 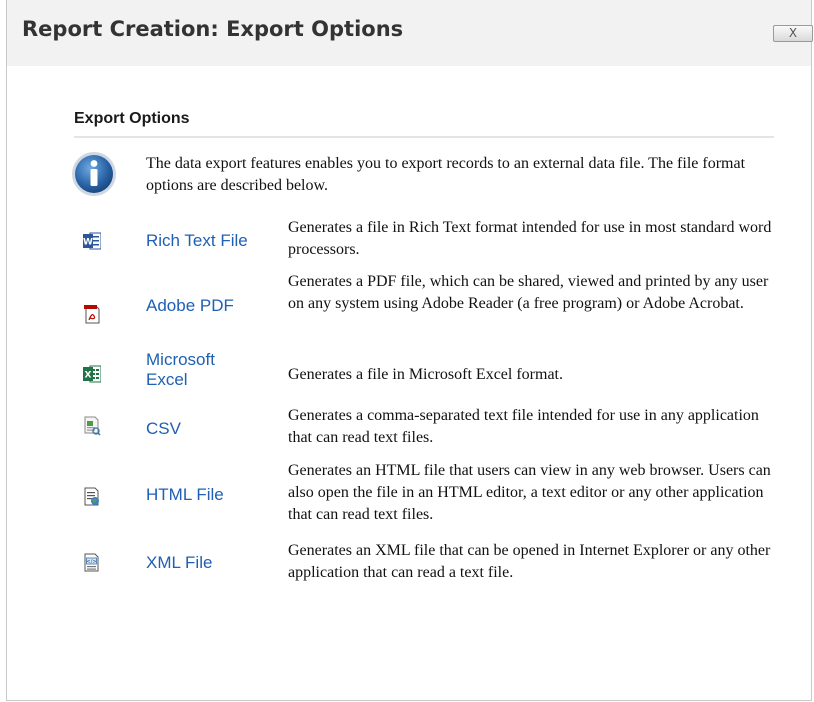 I want to click on csv-icon, so click(x=92, y=426).